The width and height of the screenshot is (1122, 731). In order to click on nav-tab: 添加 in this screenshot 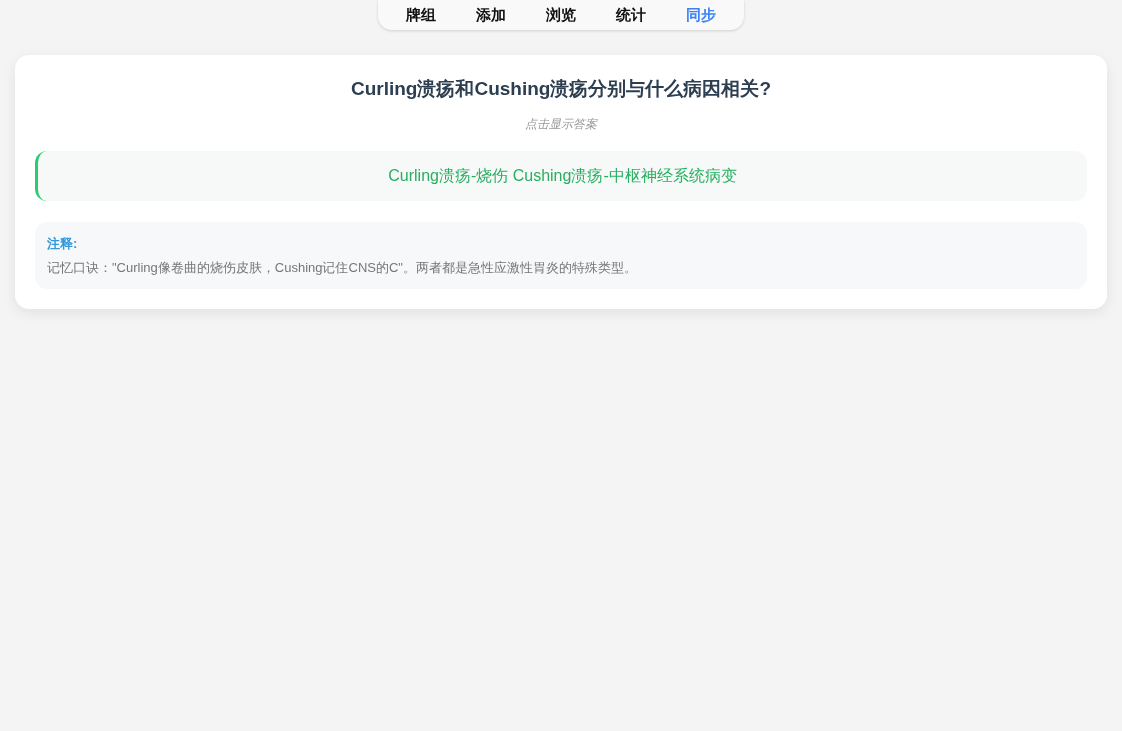, I will do `click(491, 15)`.